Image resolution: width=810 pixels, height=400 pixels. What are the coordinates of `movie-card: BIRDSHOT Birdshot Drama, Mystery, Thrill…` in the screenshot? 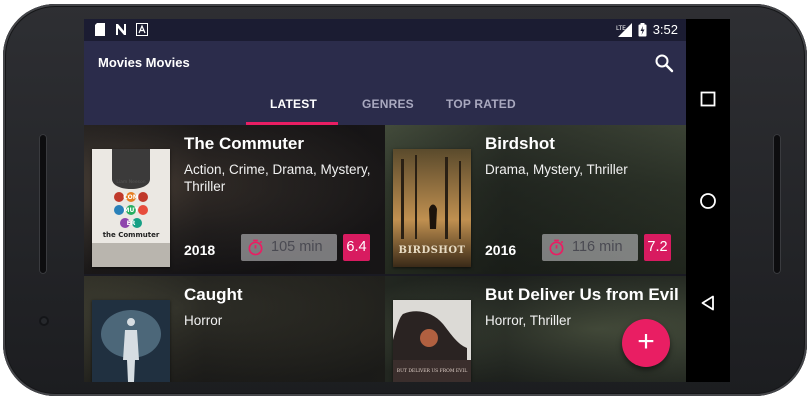 It's located at (535, 199).